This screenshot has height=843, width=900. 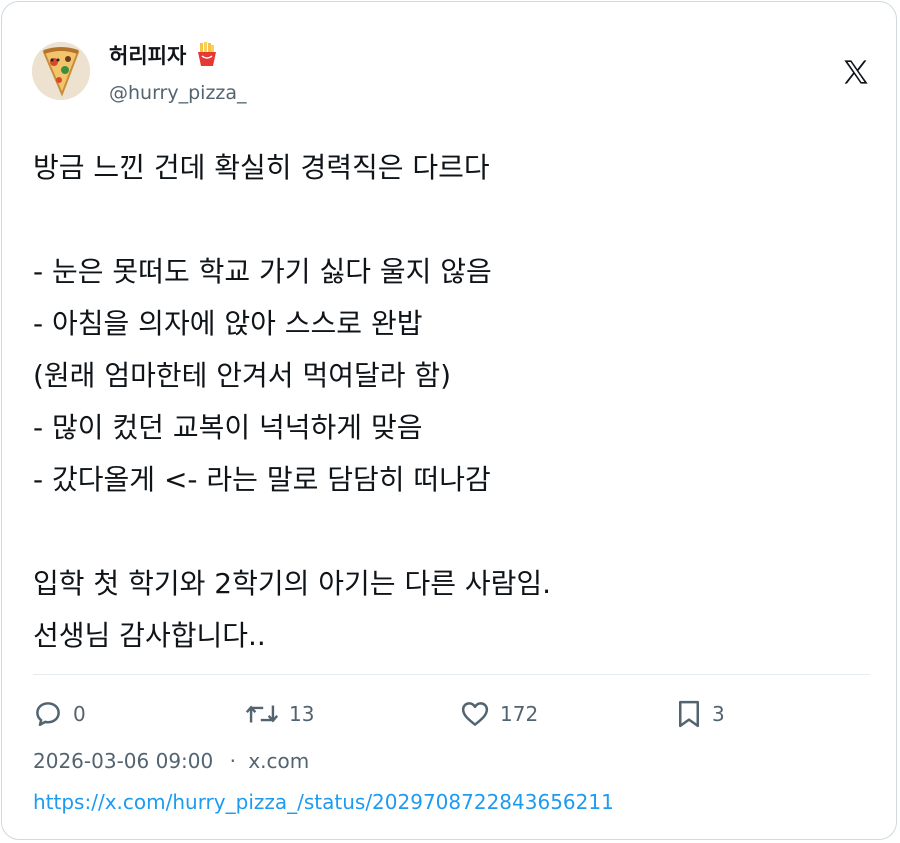 I want to click on tweet-meta: 2026-03-06 09:00 · x.com, so click(x=171, y=761).